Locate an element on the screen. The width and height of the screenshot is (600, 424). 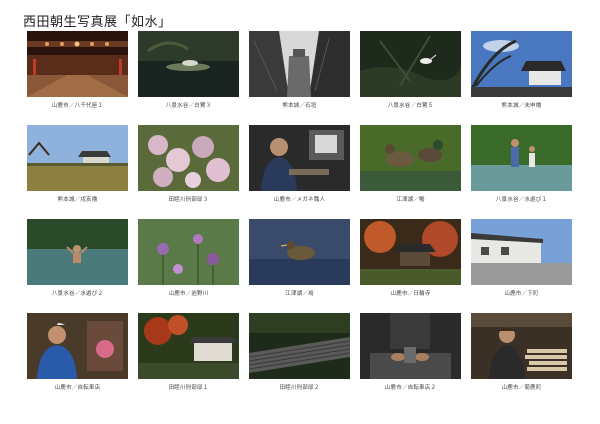
photo-card: 八景水谷／水遊び１ is located at coordinates (521, 172).